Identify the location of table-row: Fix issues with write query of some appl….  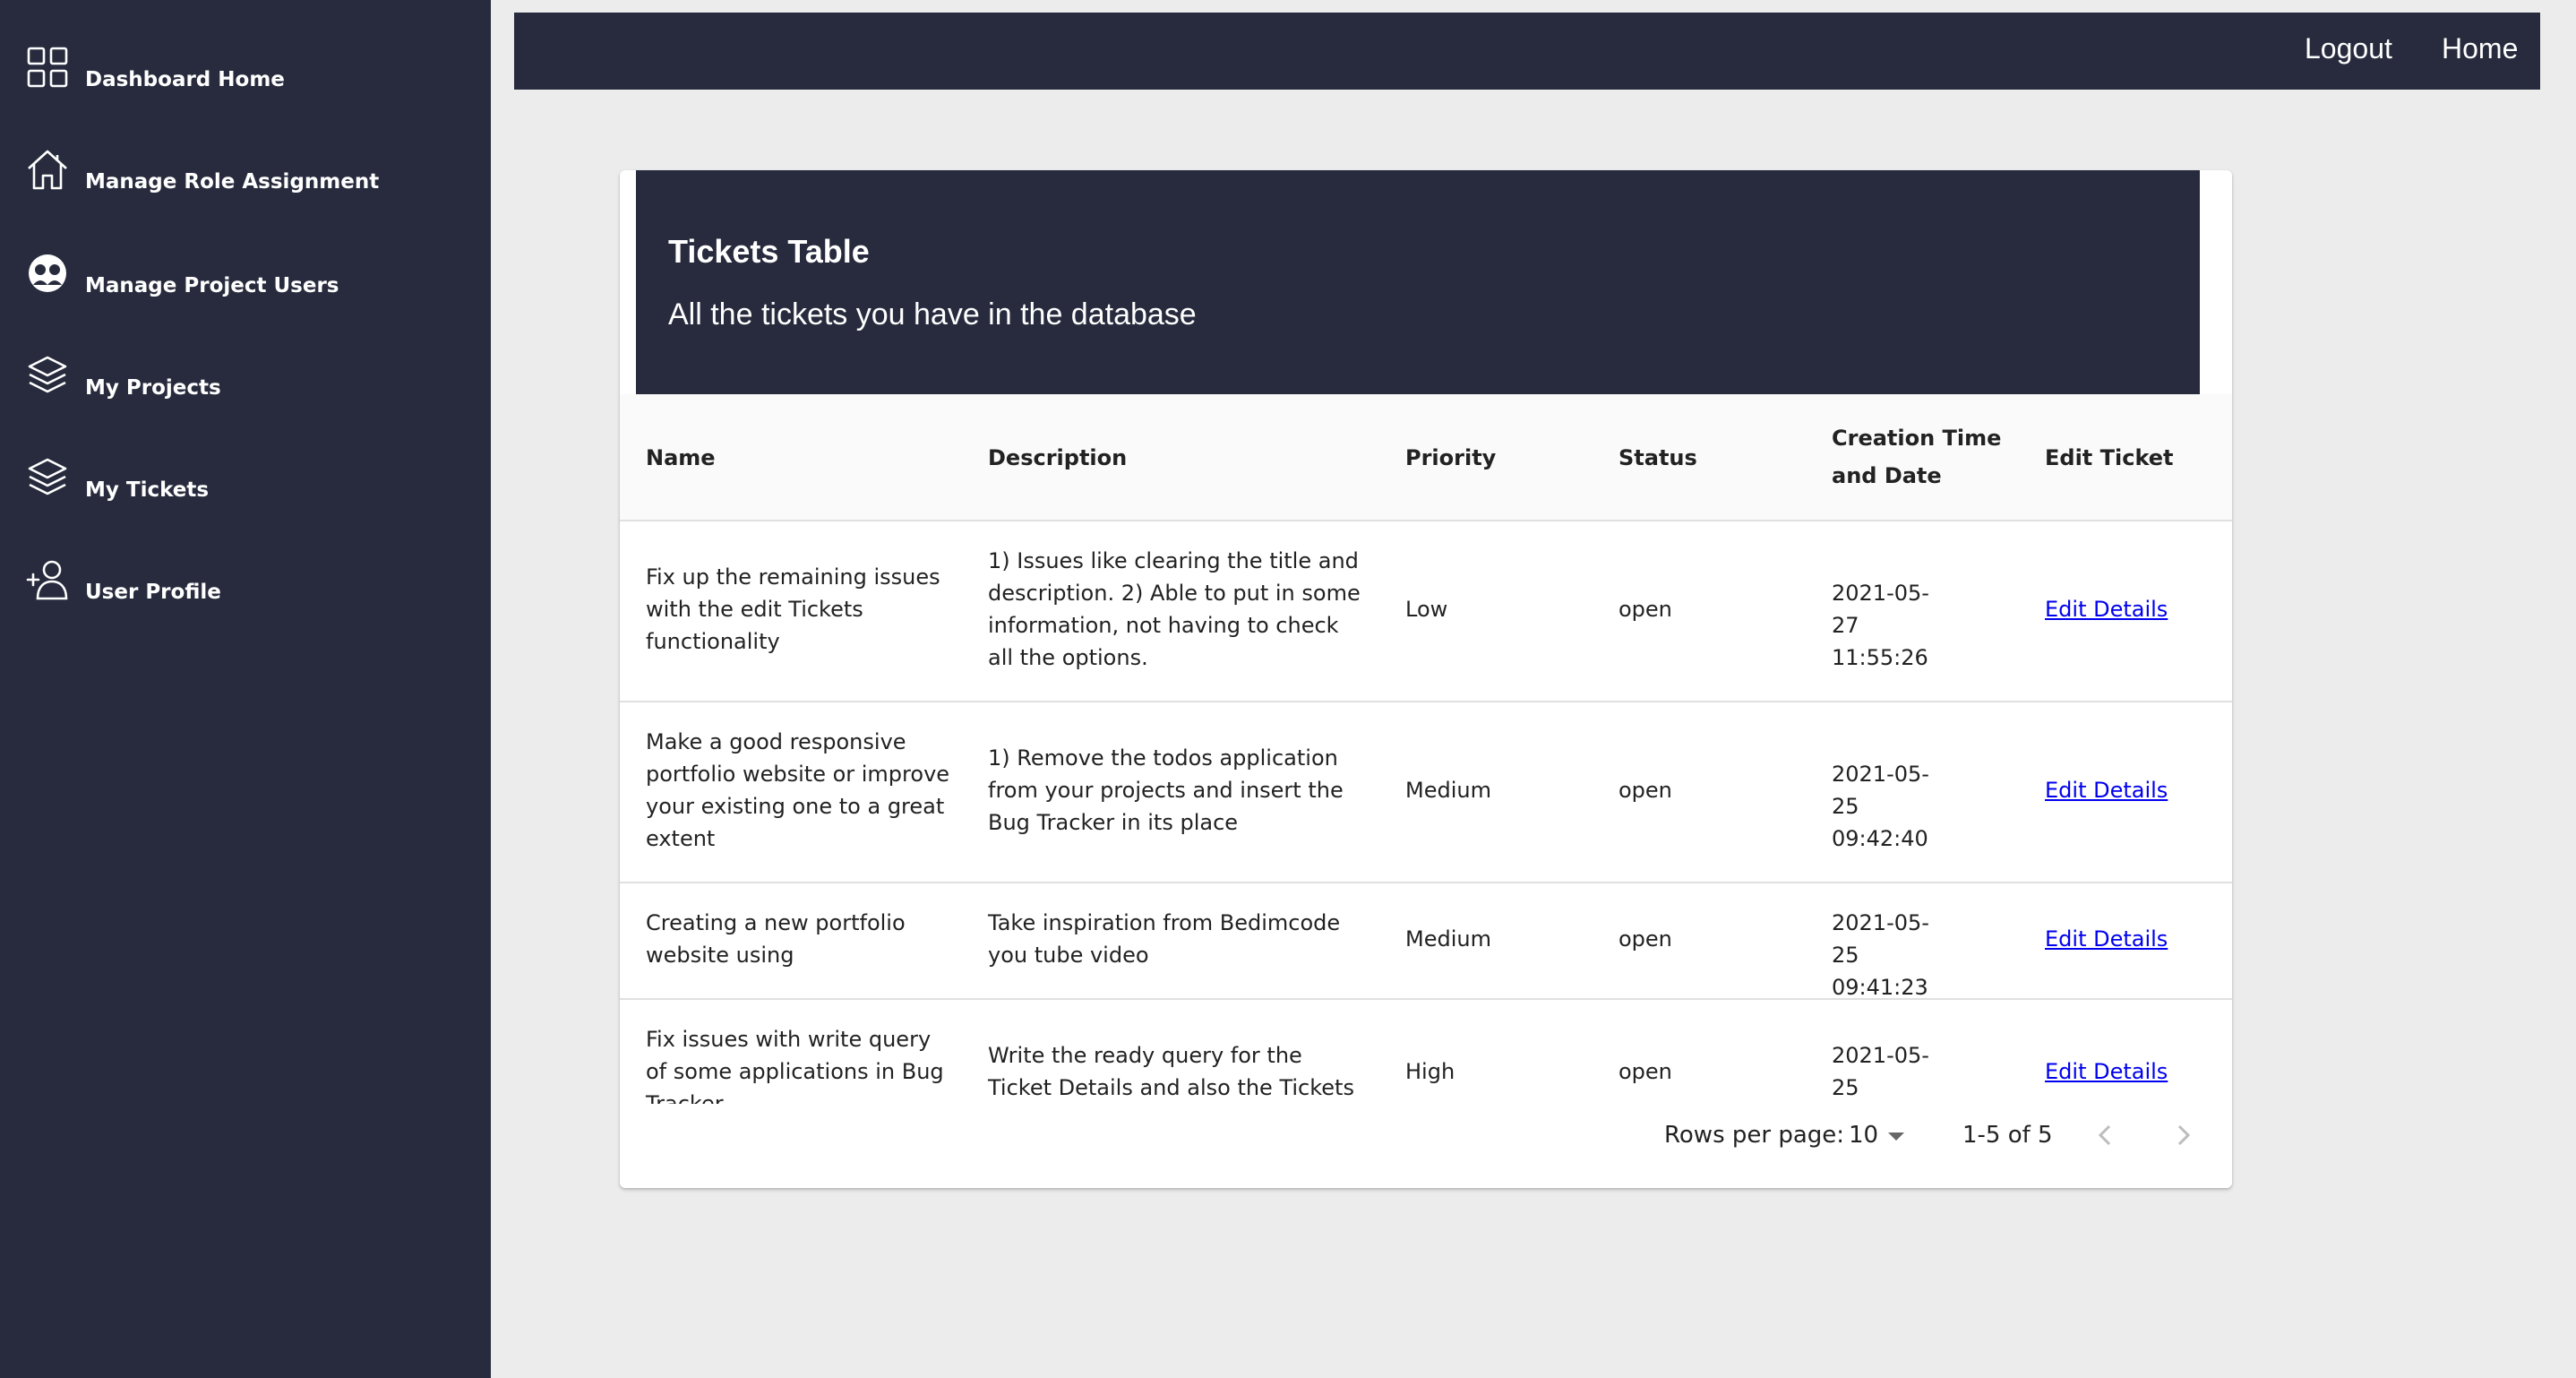
(1426, 1052).